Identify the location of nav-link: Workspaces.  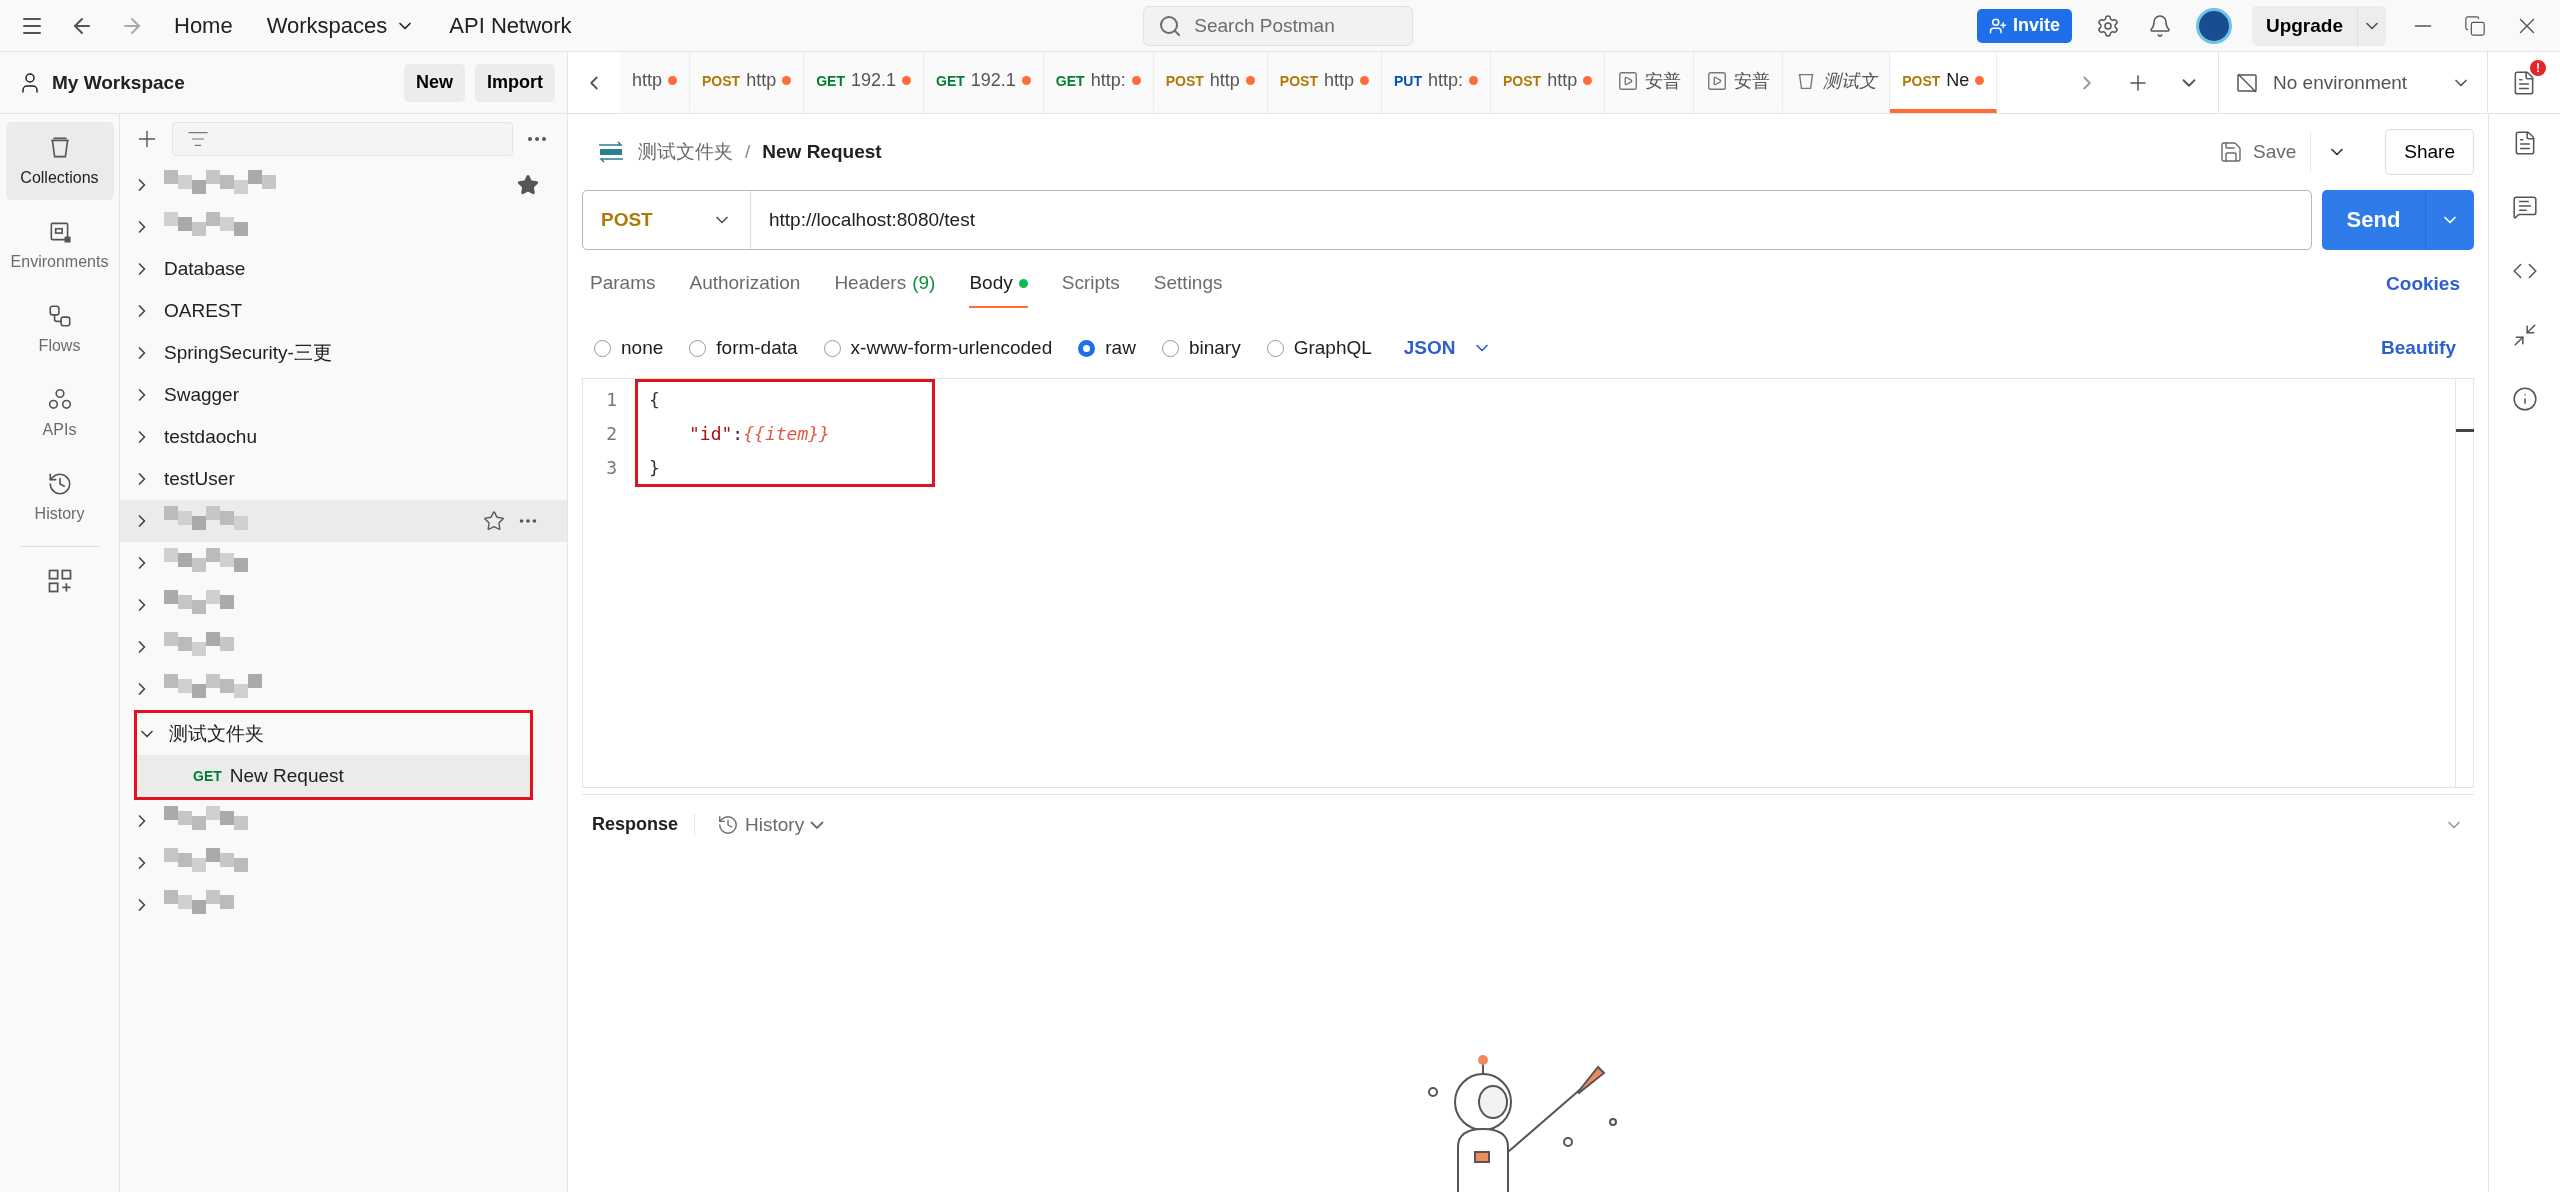
(341, 25).